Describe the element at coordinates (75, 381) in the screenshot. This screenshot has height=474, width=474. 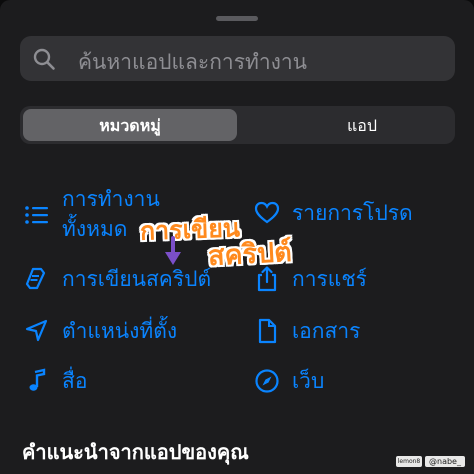
I see `category-media-label: สื่อ` at that location.